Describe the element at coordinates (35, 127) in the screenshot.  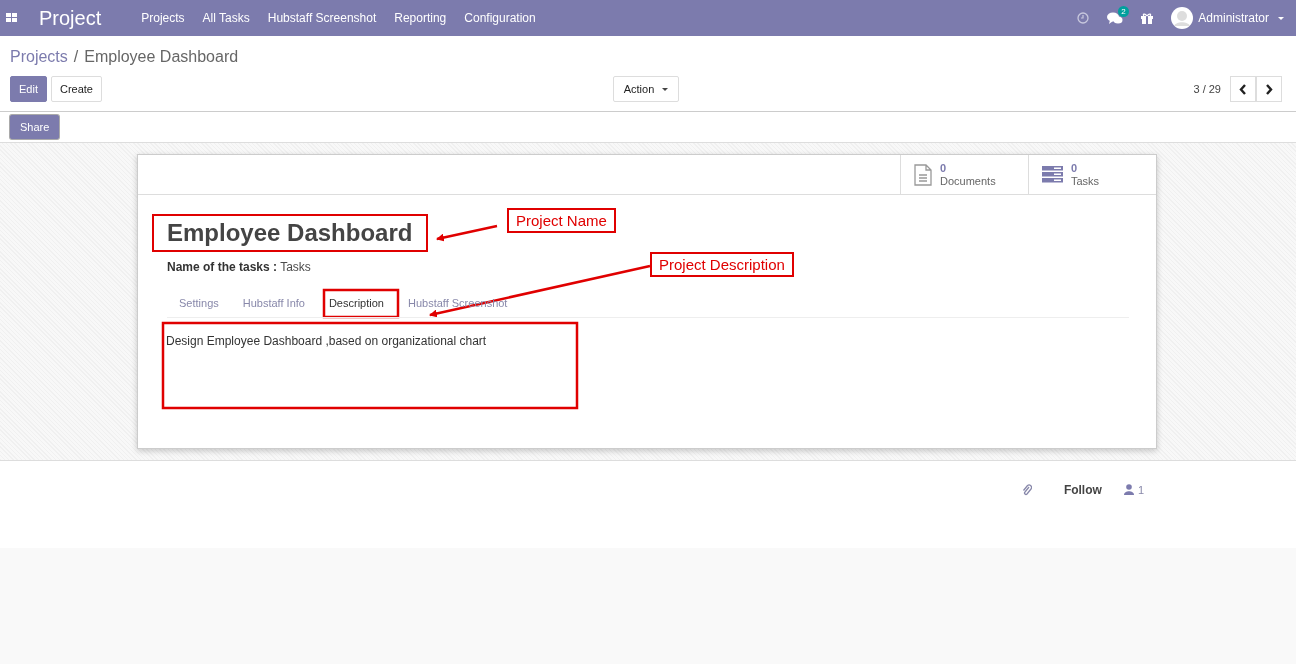
I see `share-button: Share` at that location.